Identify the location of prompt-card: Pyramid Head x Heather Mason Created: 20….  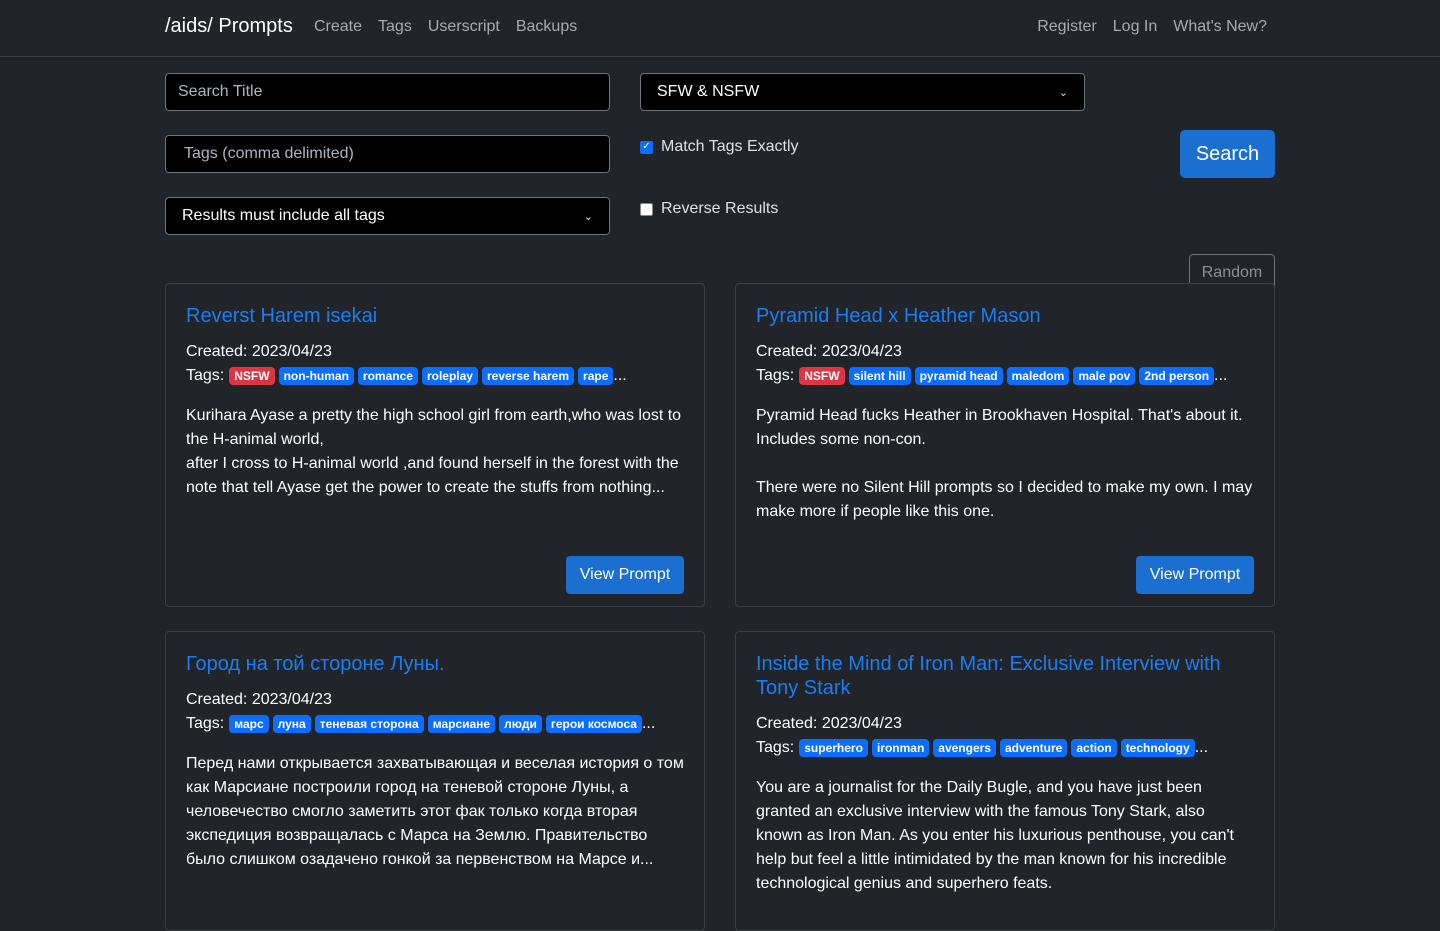
(1005, 445).